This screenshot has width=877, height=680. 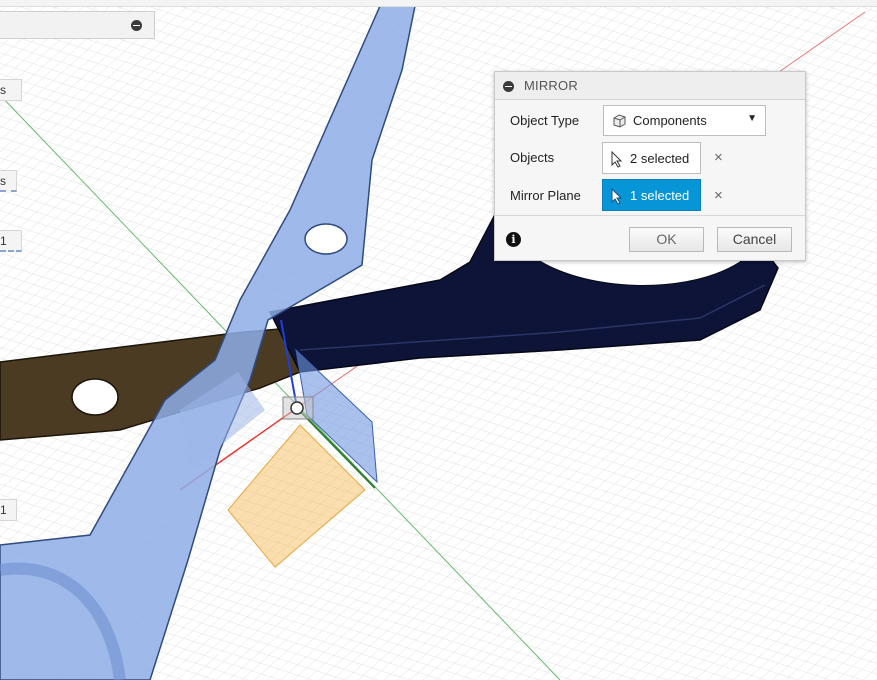 What do you see at coordinates (650, 86) in the screenshot?
I see `dialog-header: MIRROR` at bounding box center [650, 86].